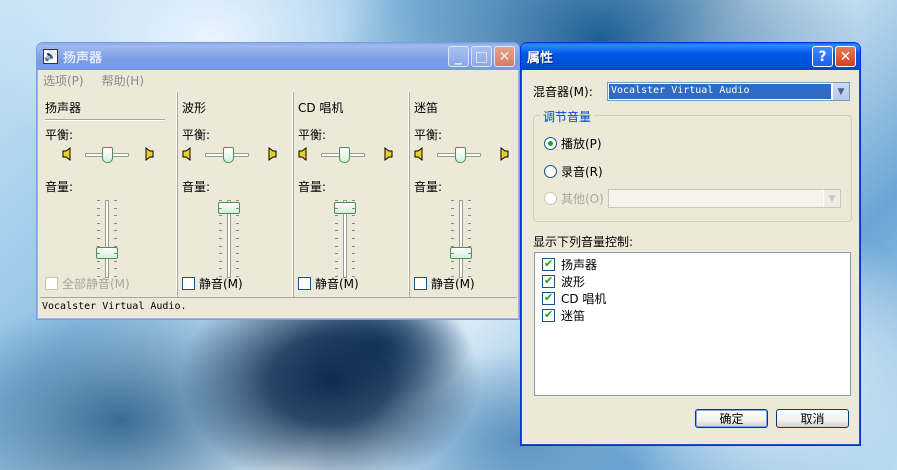 Image resolution: width=897 pixels, height=470 pixels. I want to click on maximize-button: □, so click(481, 56).